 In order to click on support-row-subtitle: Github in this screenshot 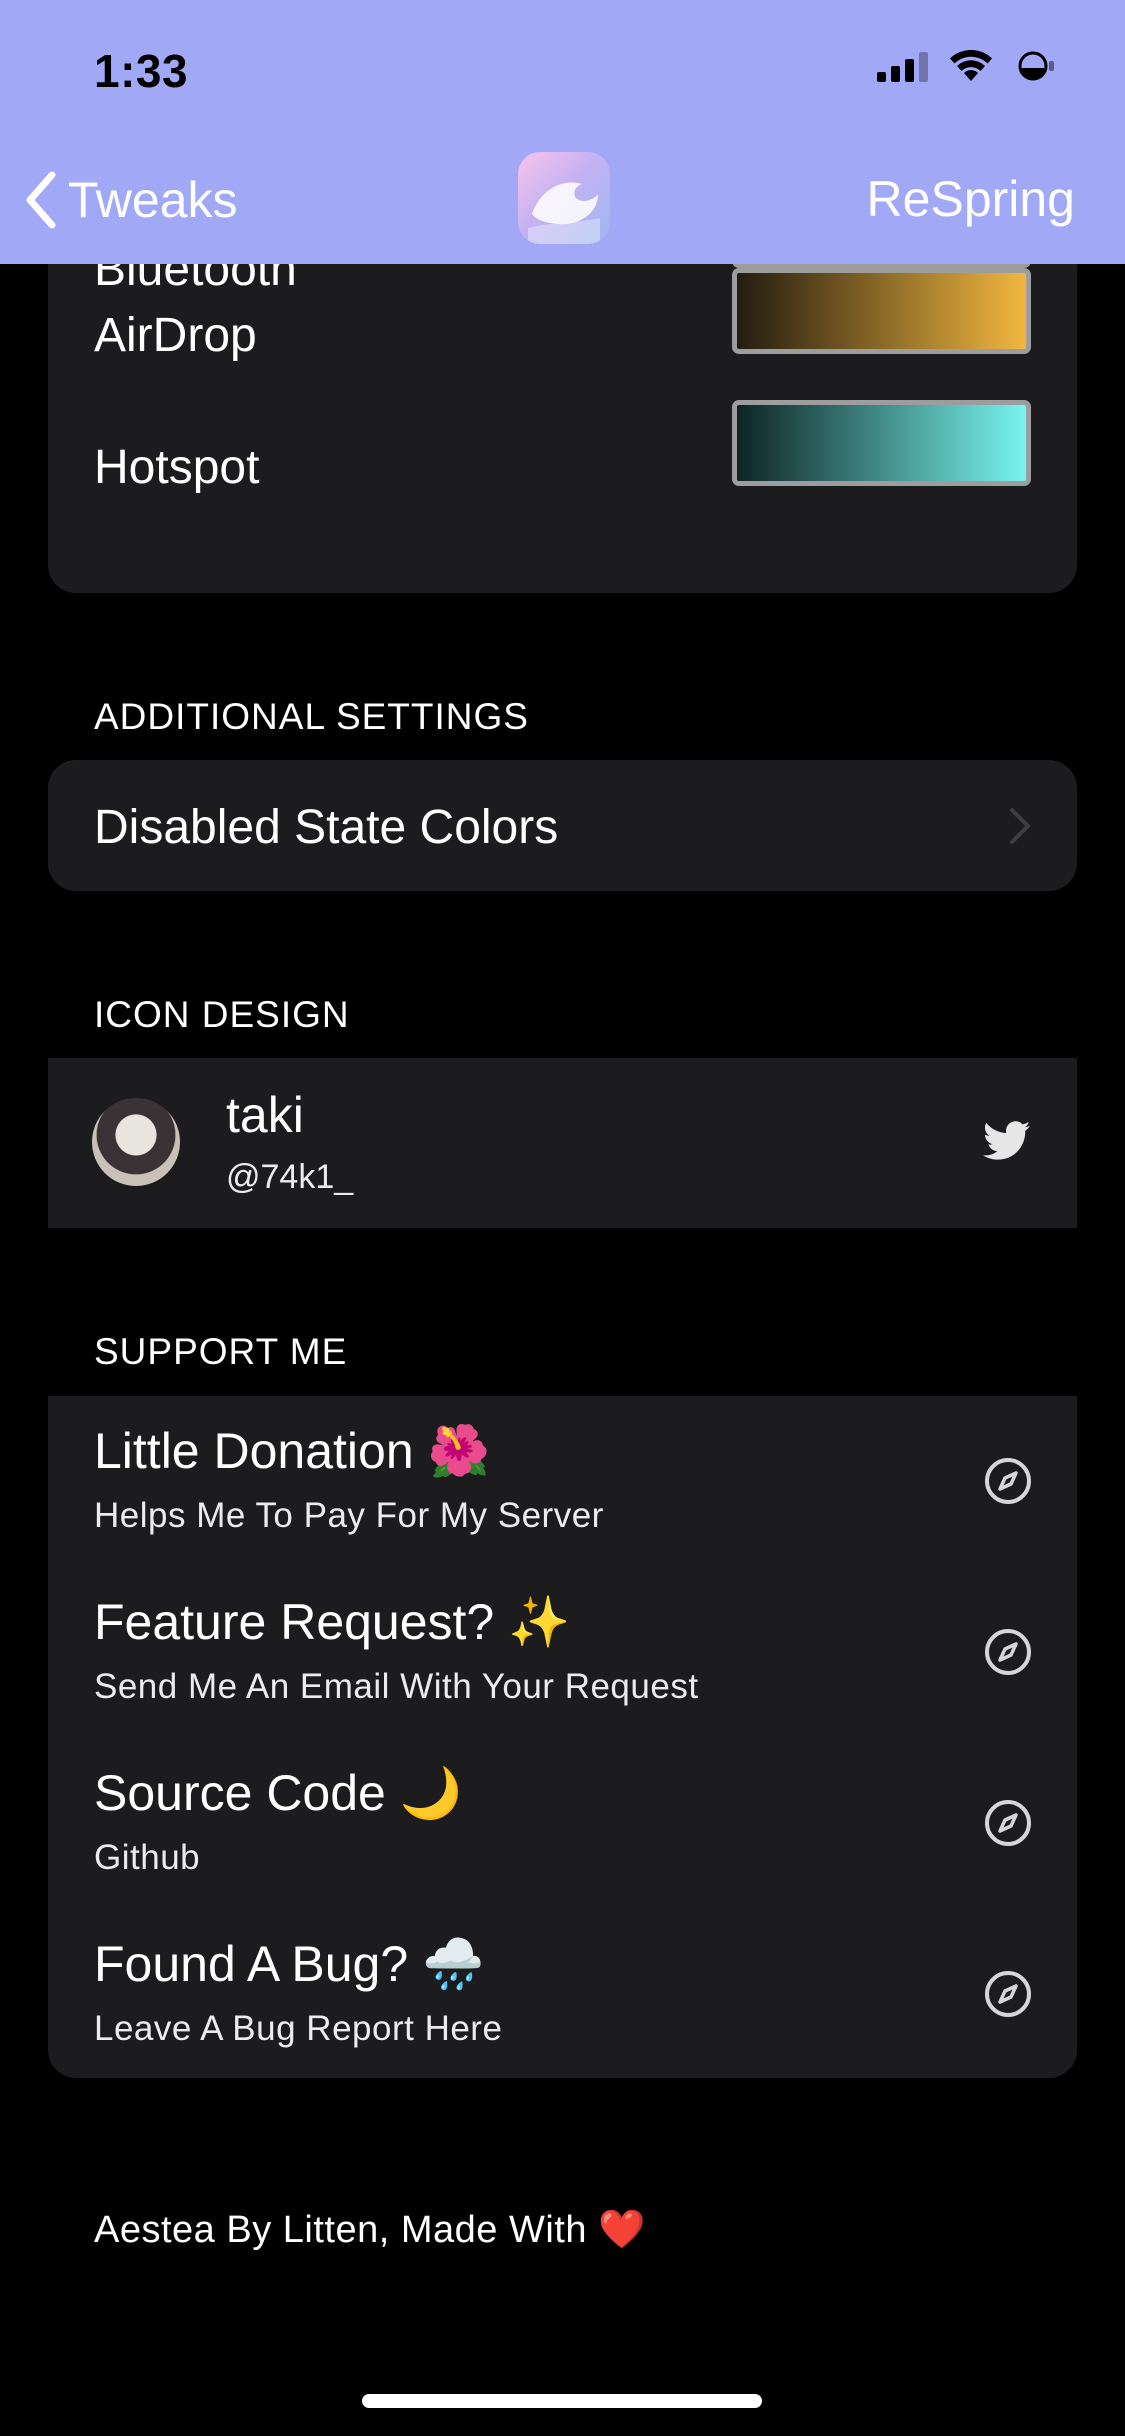, I will do `click(147, 1857)`.